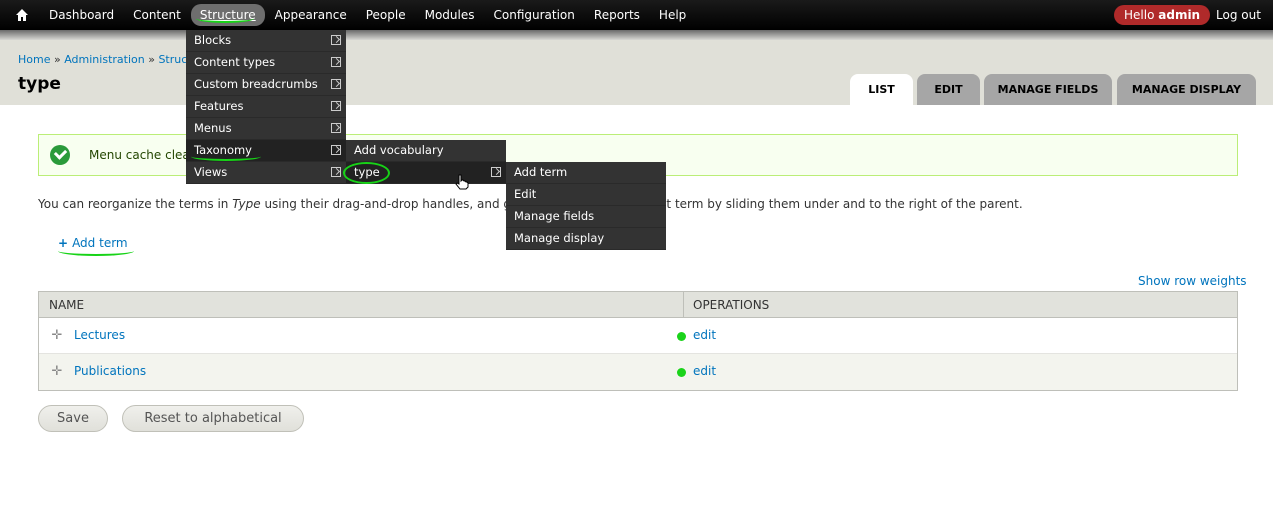  I want to click on toolbar-item-help: Help, so click(672, 15).